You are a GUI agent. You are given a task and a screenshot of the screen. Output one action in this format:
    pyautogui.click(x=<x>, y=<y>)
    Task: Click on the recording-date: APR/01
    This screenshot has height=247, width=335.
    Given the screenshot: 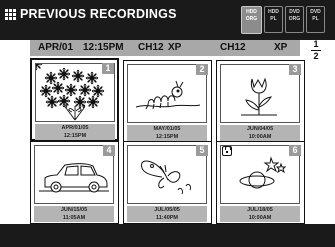 What is the action you would take?
    pyautogui.click(x=56, y=47)
    